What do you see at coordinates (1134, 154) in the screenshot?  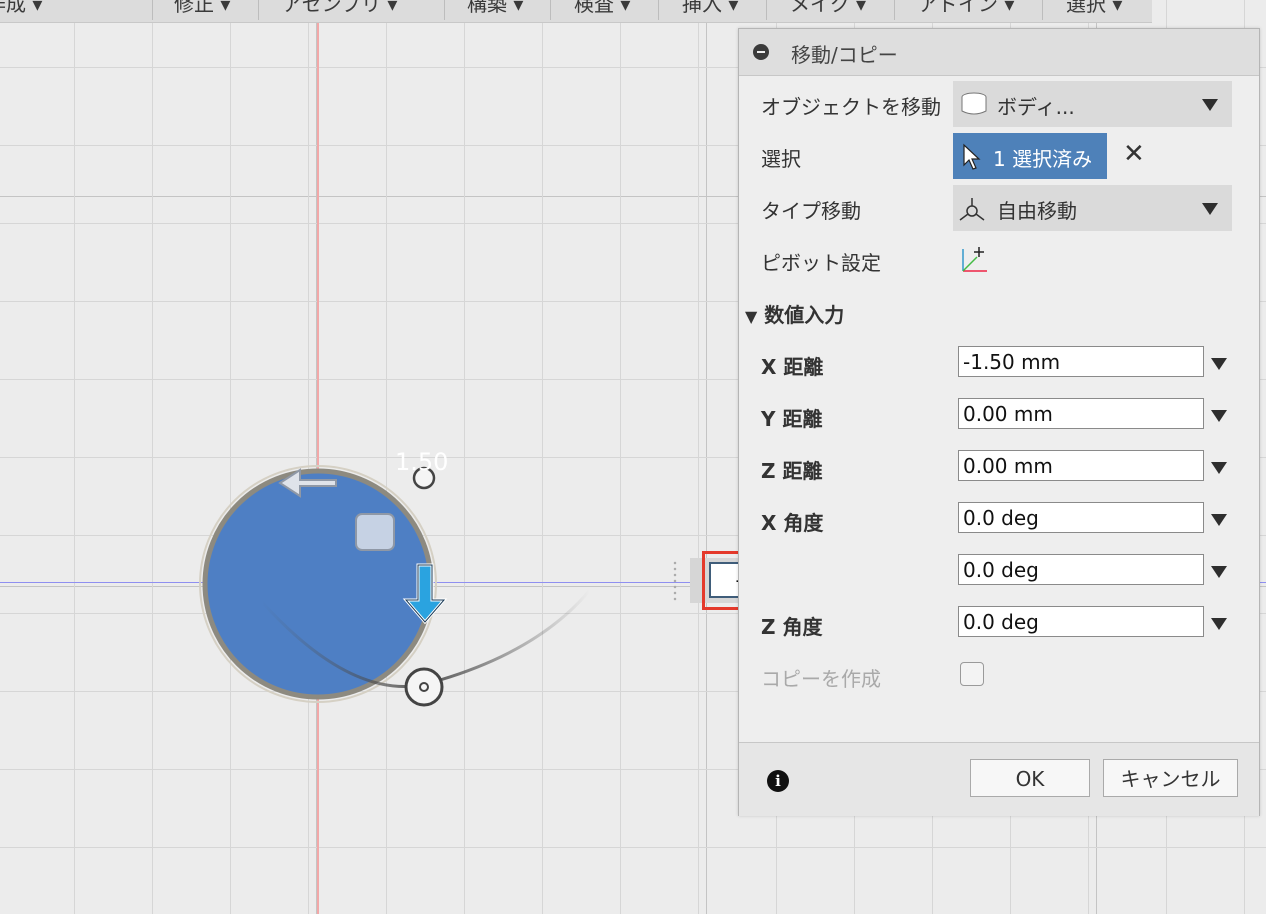 I see `clear-selection-icon: ✕` at bounding box center [1134, 154].